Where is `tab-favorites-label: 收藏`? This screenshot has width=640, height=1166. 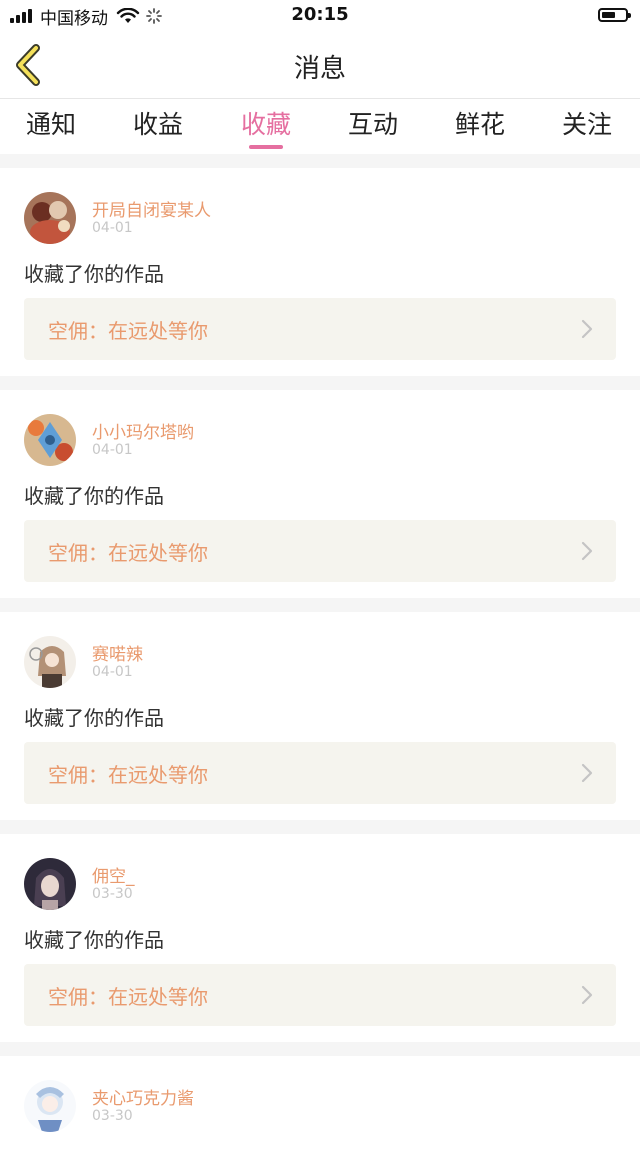 tab-favorites-label: 收藏 is located at coordinates (265, 124).